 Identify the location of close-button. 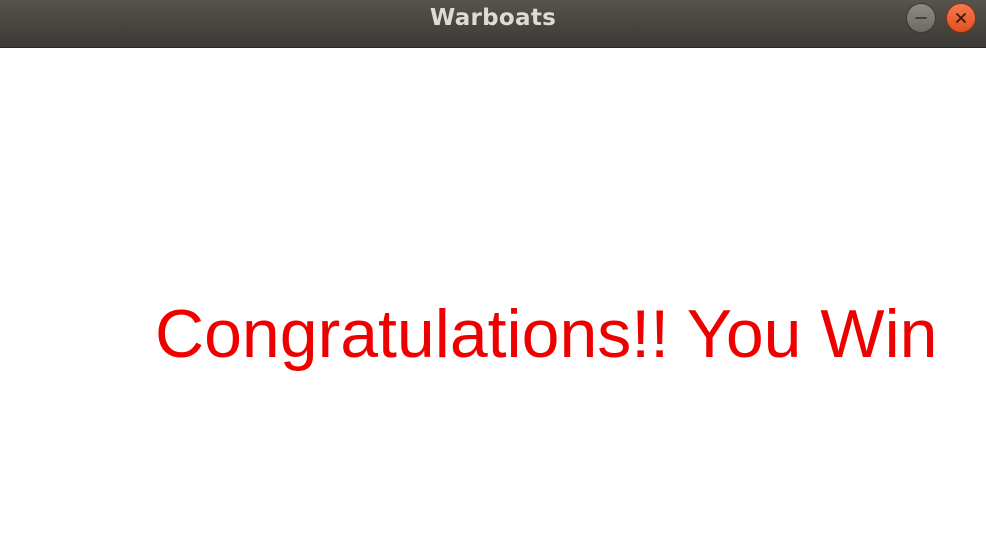
(961, 18).